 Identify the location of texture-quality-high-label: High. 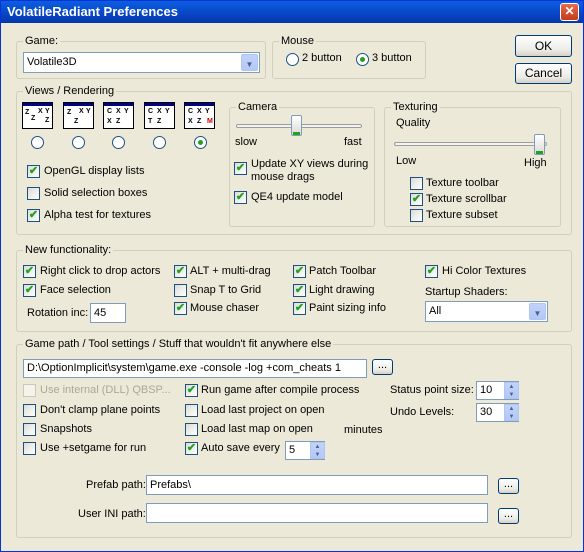
(535, 163).